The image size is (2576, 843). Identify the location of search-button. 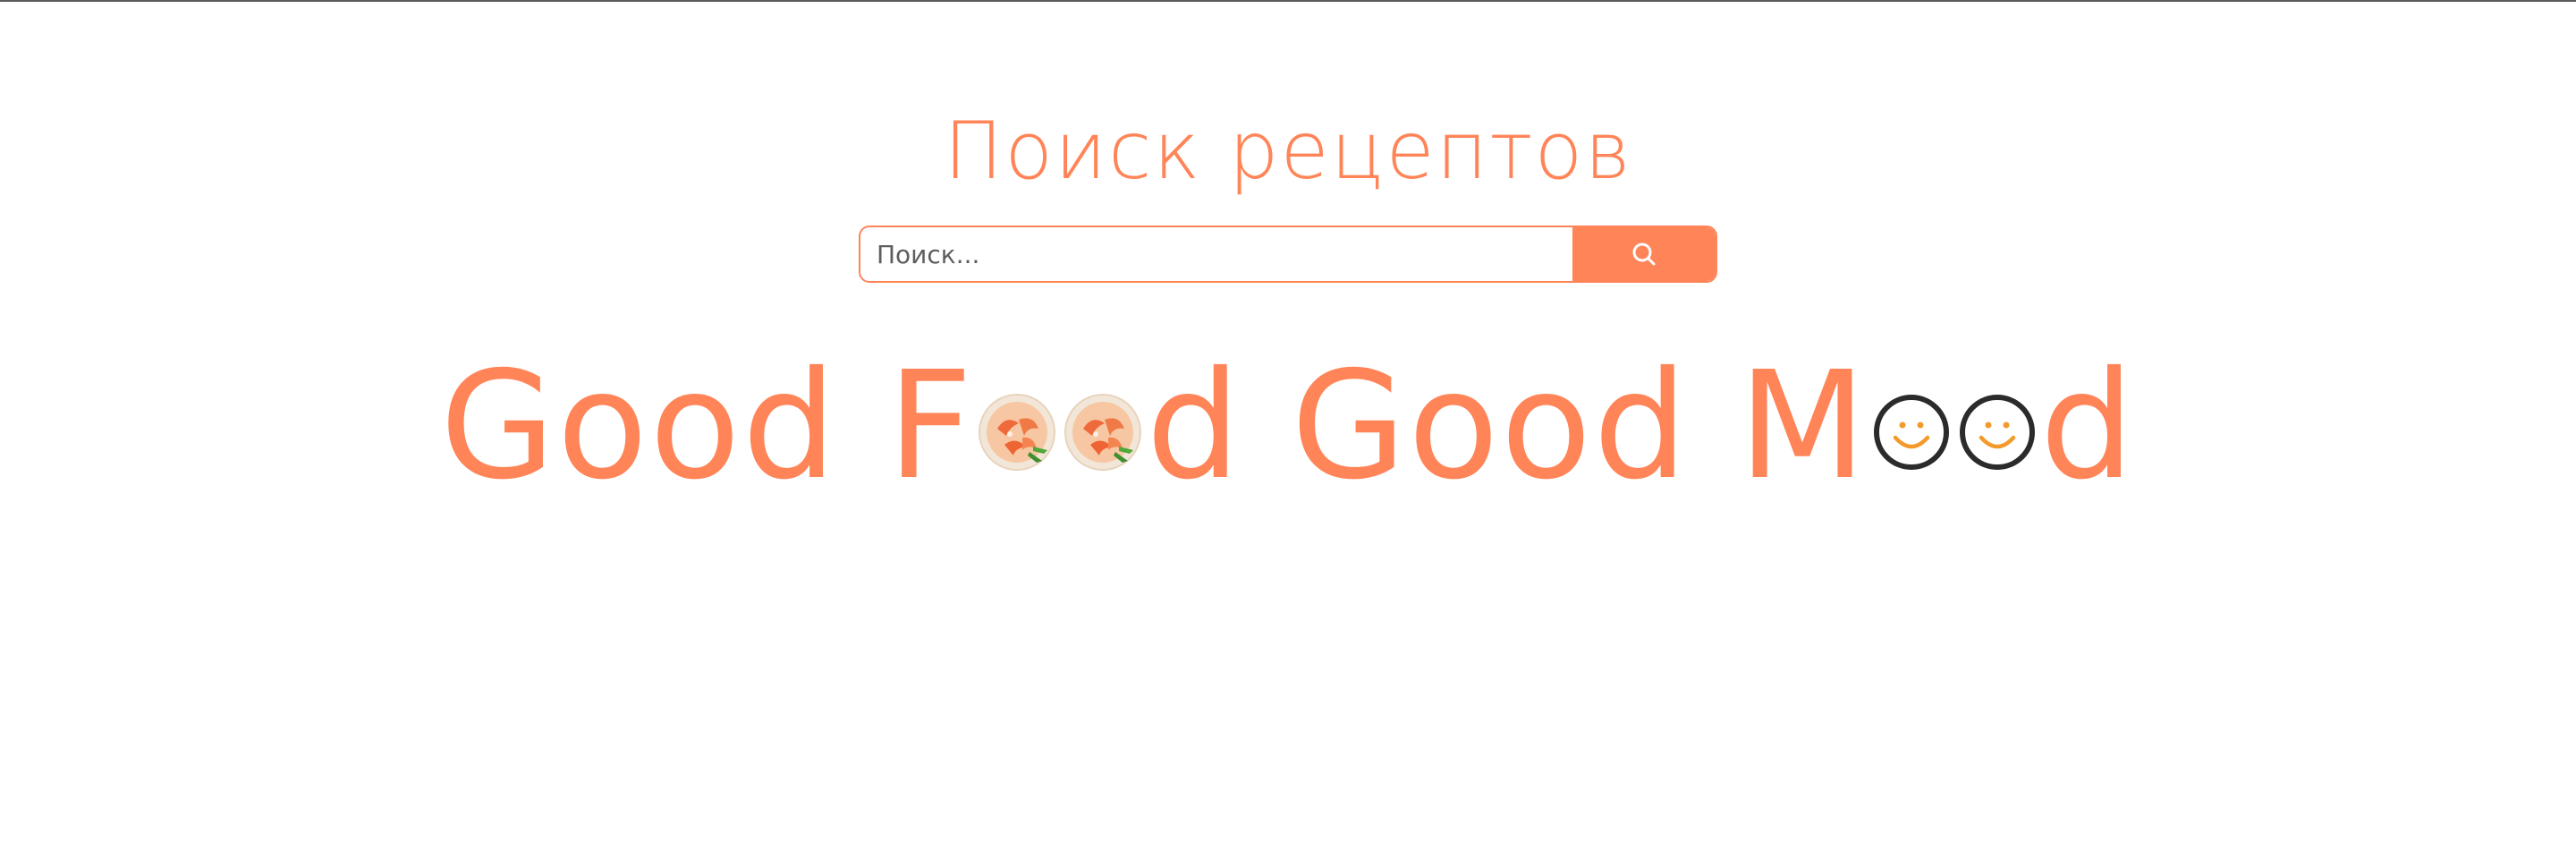
(1644, 254).